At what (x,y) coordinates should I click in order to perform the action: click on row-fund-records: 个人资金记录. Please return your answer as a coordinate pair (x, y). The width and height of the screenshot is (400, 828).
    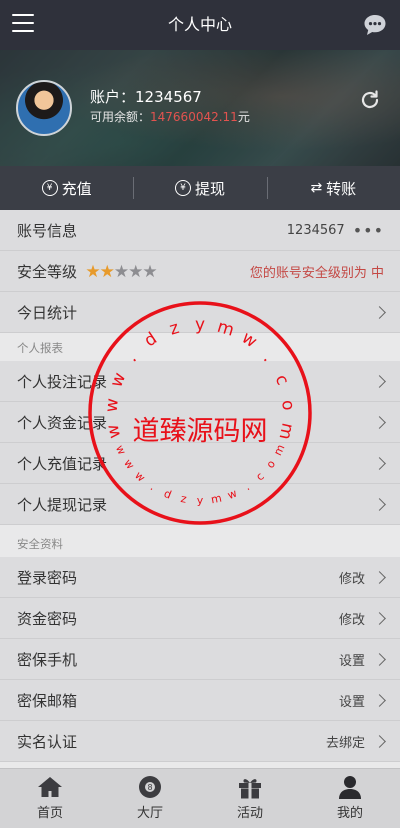
    Looking at the image, I should click on (200, 422).